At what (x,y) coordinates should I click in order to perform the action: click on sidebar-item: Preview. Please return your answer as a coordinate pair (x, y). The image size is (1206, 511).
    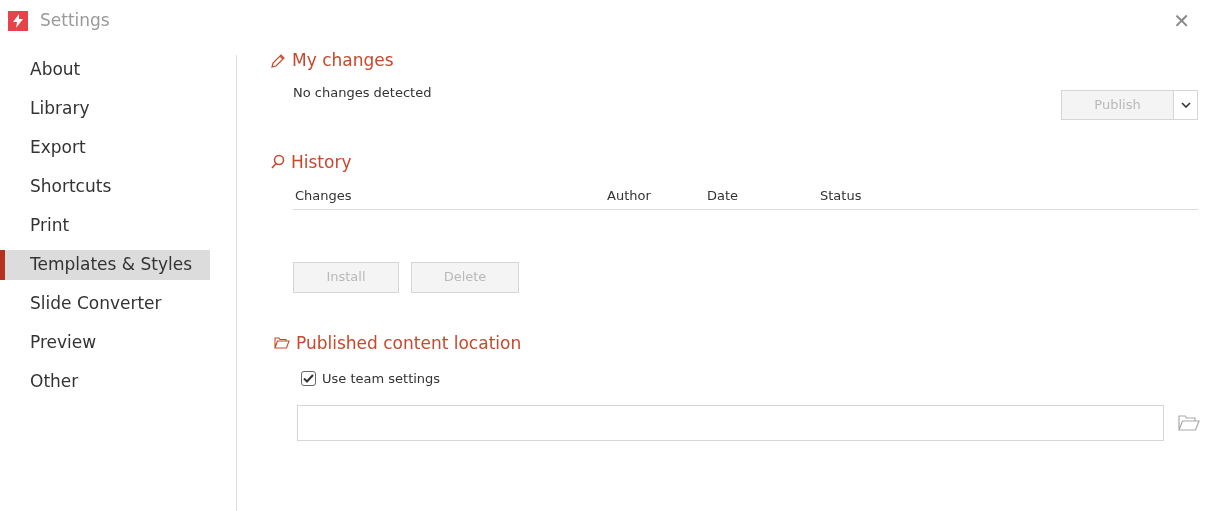
    Looking at the image, I should click on (105, 343).